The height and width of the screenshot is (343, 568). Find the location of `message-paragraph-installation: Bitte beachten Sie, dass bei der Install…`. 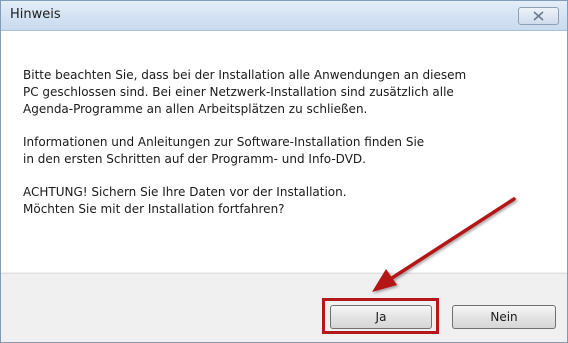

message-paragraph-installation: Bitte beachten Sie, dass bei der Install… is located at coordinates (288, 92).